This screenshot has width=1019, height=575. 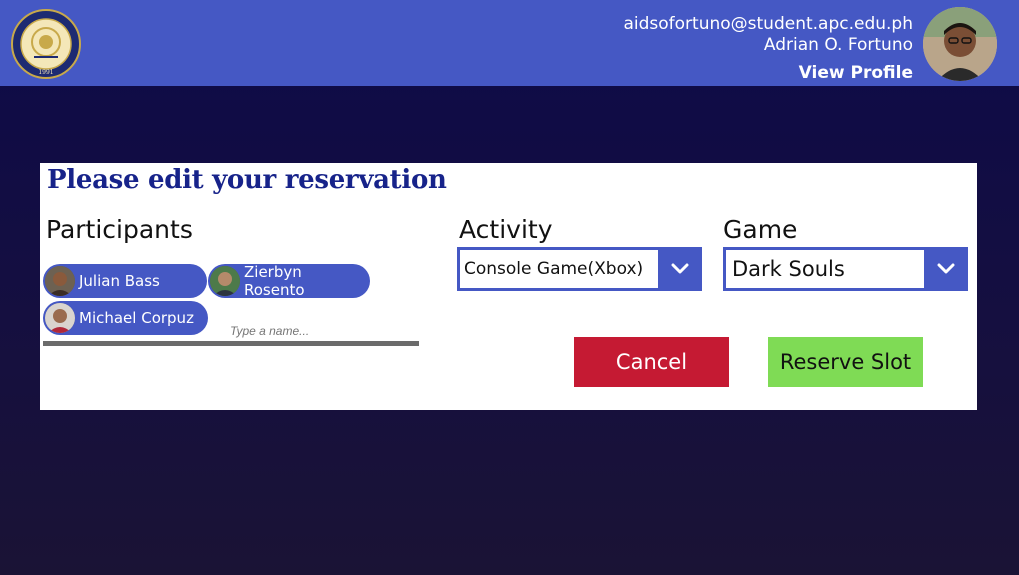 I want to click on form-title: Please edit your reservation, so click(x=247, y=180).